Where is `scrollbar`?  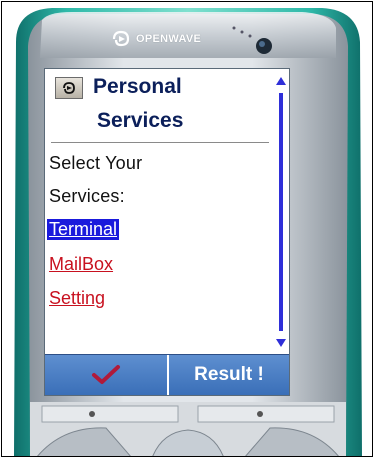
scrollbar is located at coordinates (281, 212).